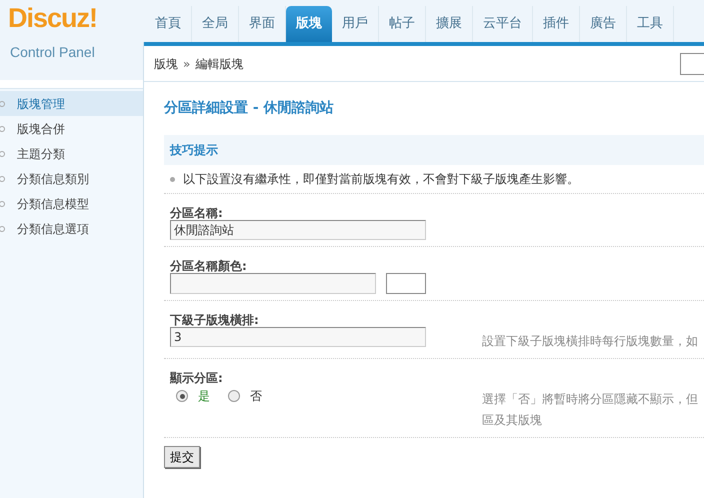 The height and width of the screenshot is (498, 704). I want to click on input-field, so click(273, 283).